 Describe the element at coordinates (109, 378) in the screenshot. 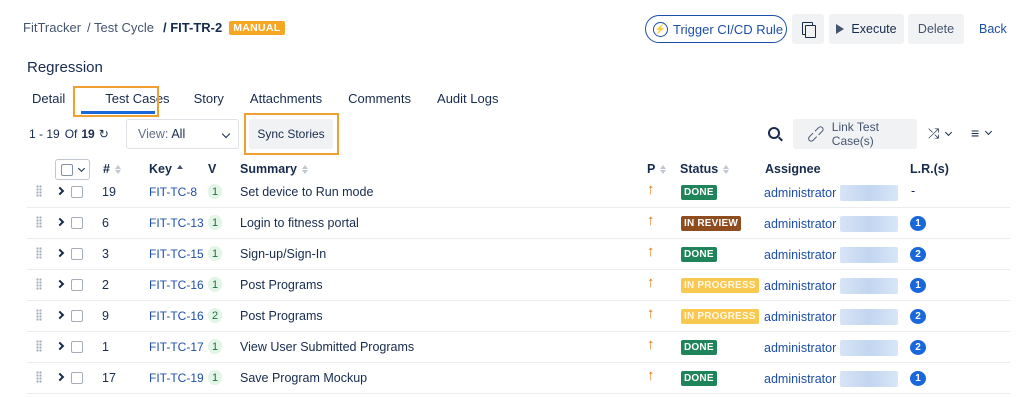

I see `row-num: 17` at that location.